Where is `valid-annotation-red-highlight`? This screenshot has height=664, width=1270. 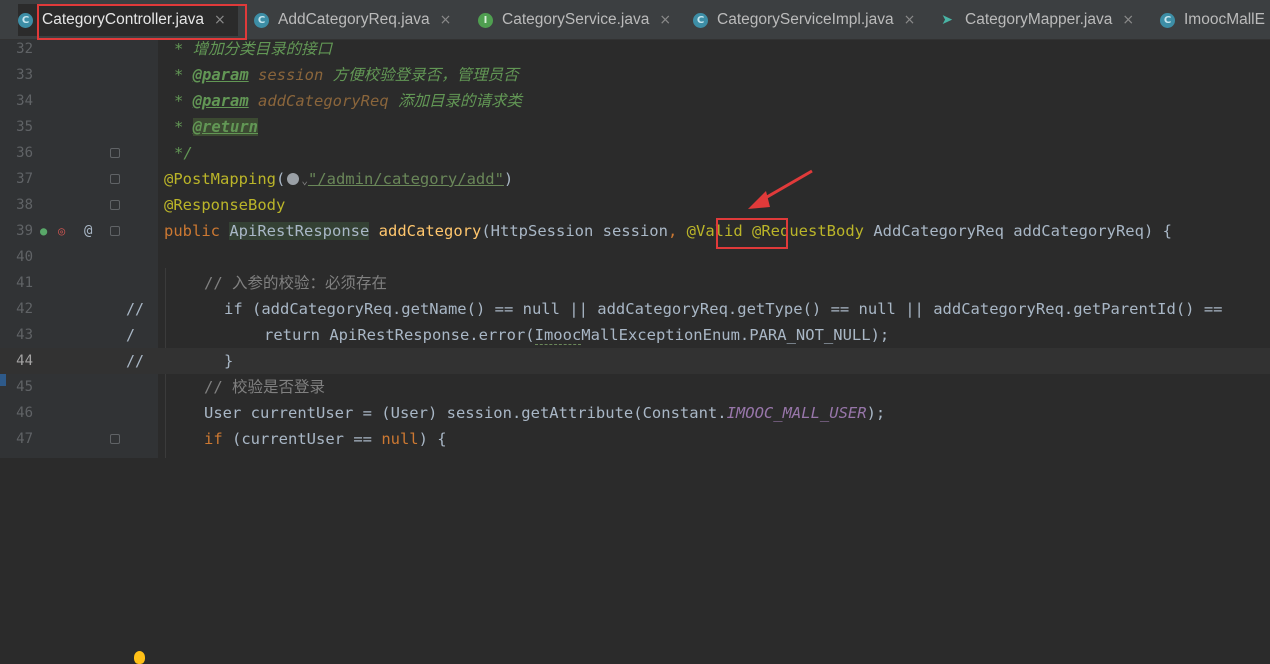
valid-annotation-red-highlight is located at coordinates (752, 233).